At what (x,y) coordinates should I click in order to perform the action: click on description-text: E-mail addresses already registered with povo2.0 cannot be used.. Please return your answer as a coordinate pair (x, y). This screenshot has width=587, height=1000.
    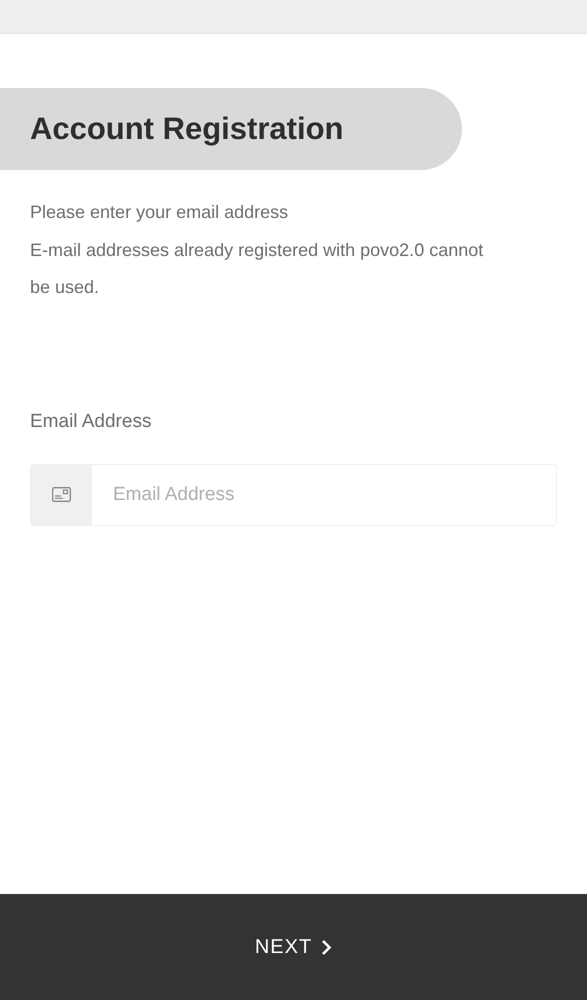
    Looking at the image, I should click on (257, 268).